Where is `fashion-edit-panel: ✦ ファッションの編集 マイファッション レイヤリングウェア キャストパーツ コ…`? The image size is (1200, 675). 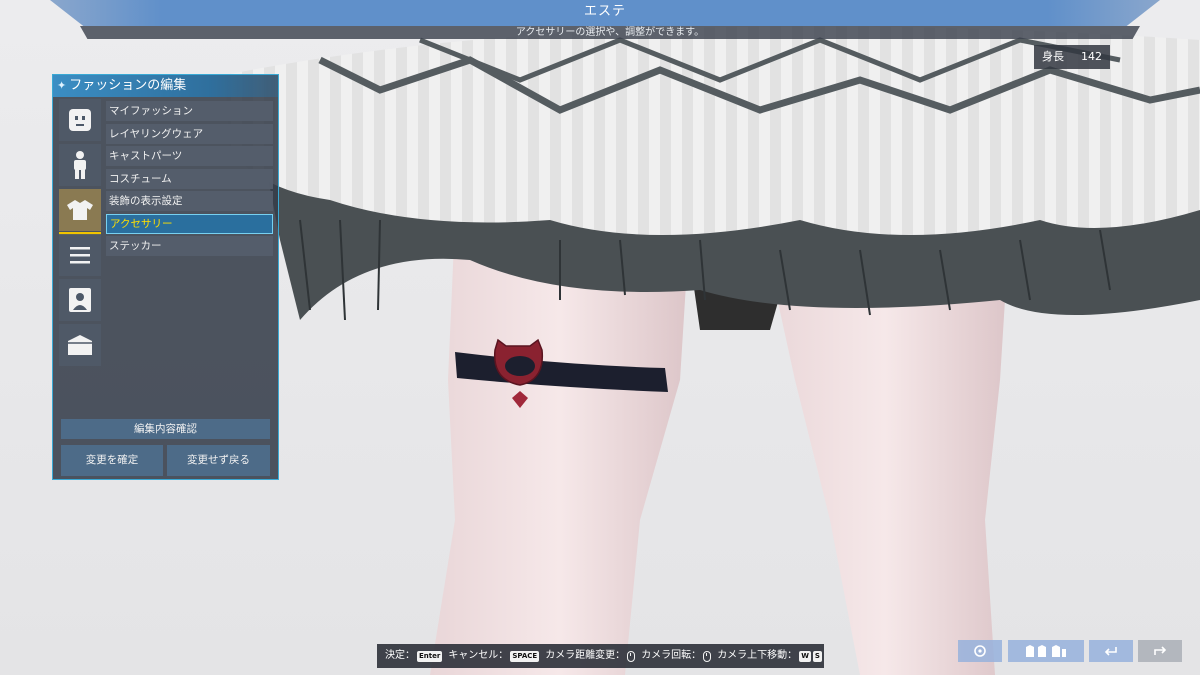
fashion-edit-panel: ✦ ファッションの編集 マイファッション レイヤリングウェア キャストパーツ コ… is located at coordinates (165, 277).